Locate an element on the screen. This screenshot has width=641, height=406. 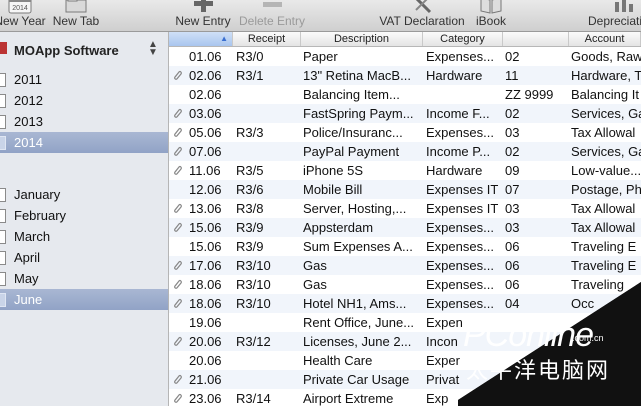
cell-date: 21.06 is located at coordinates (205, 379).